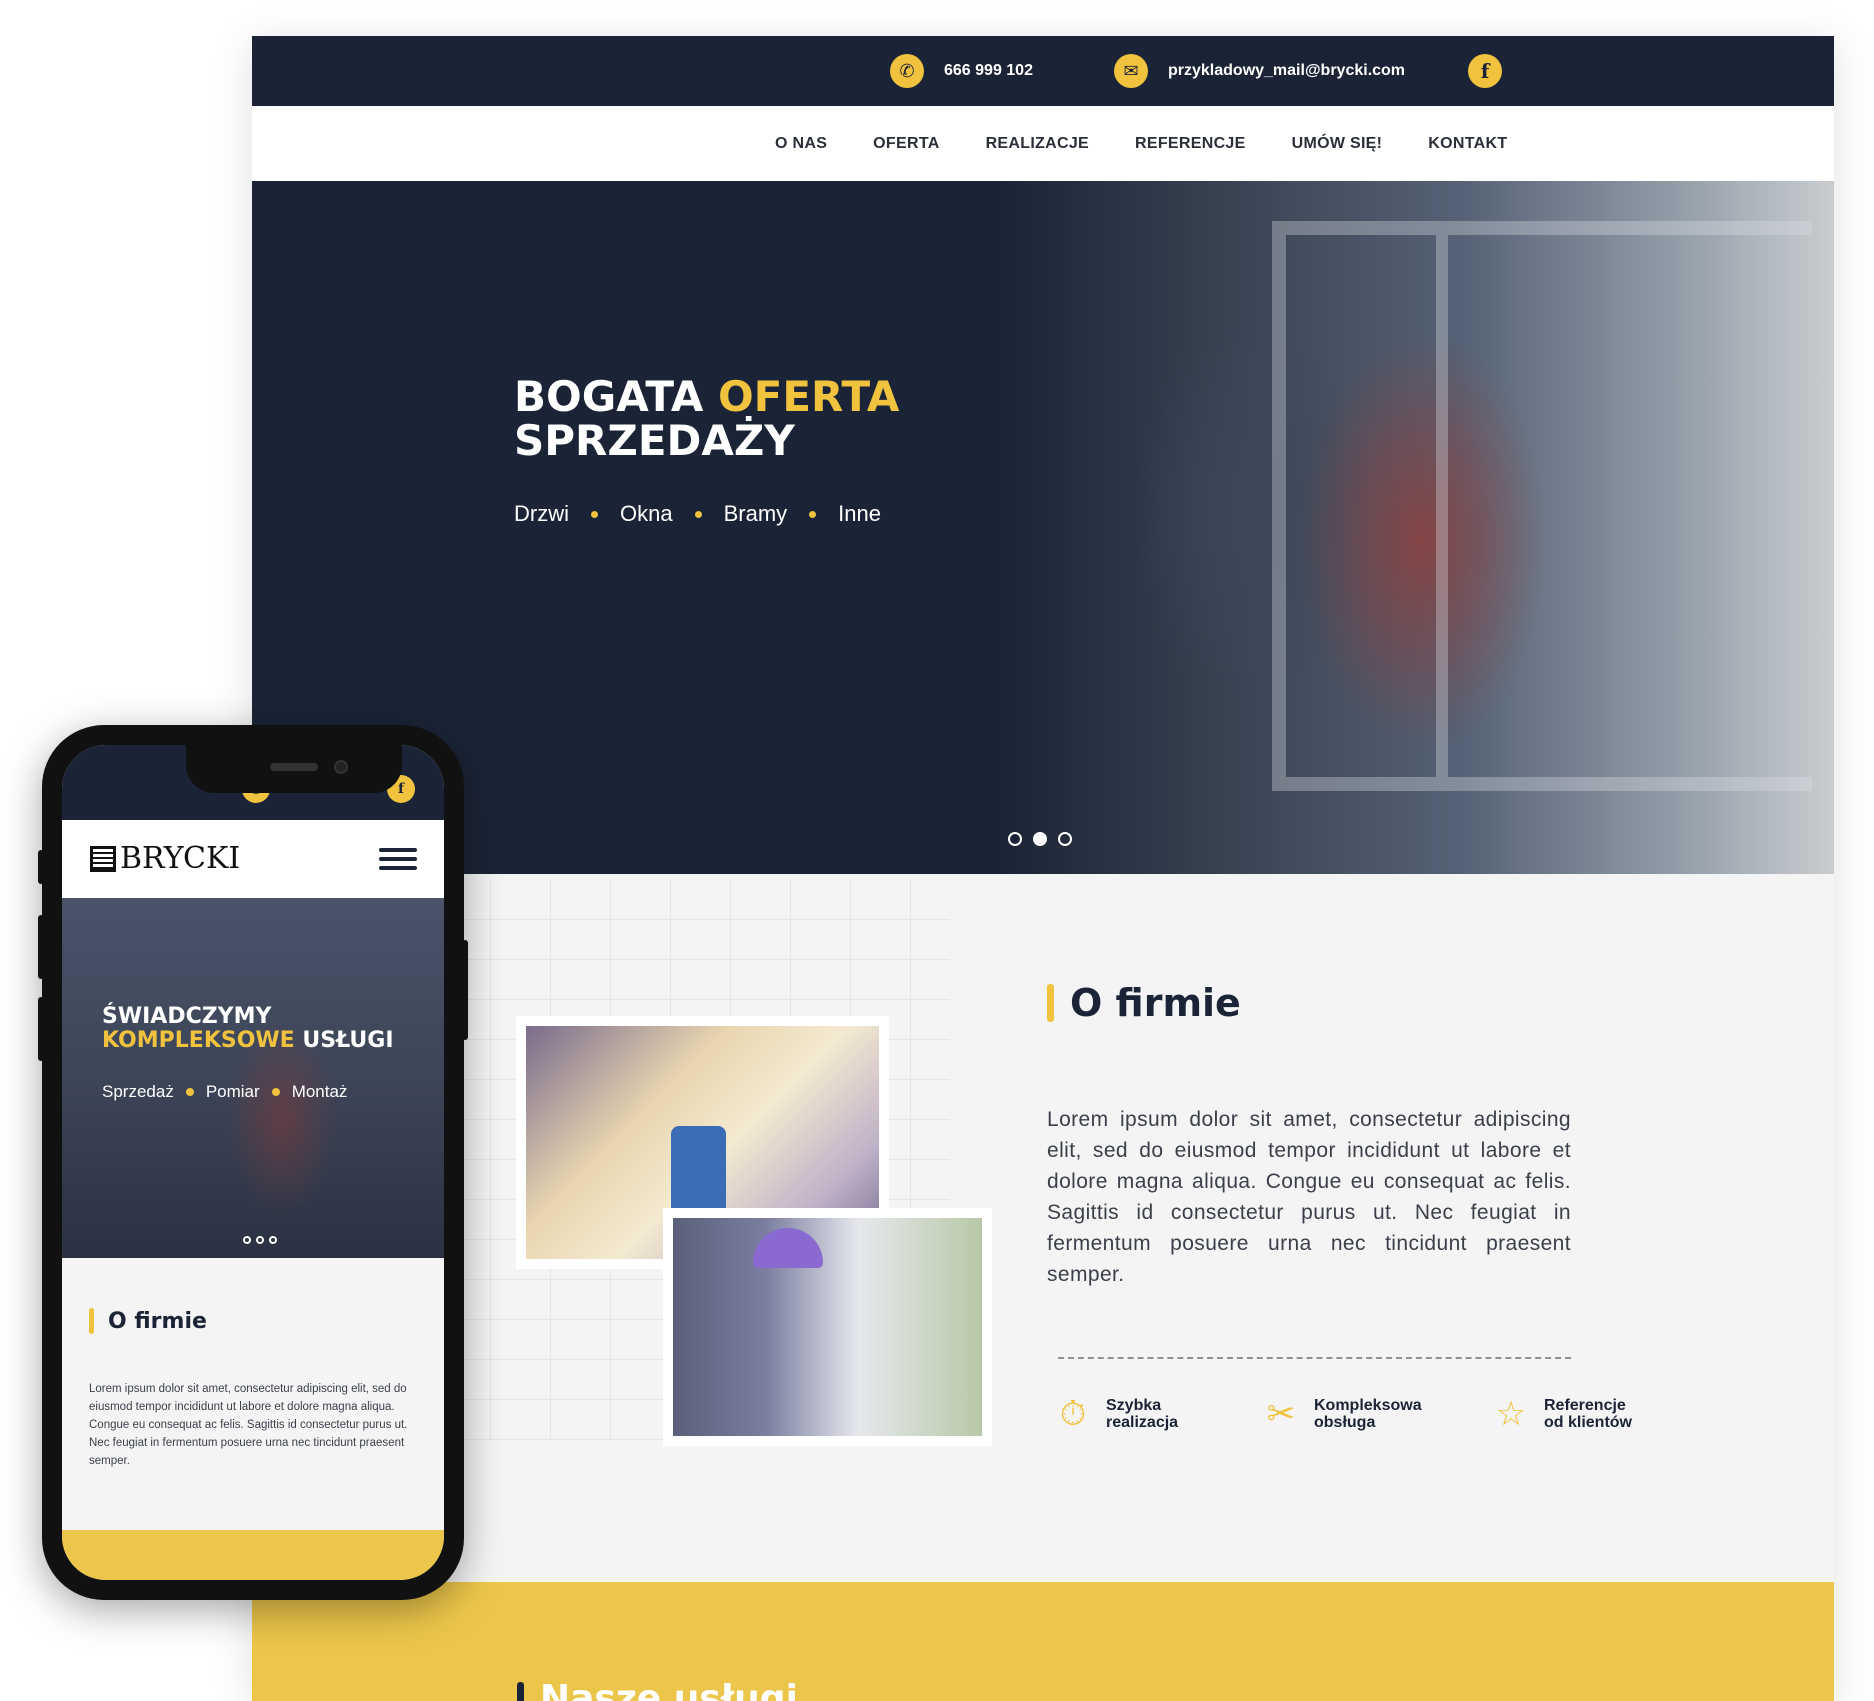  I want to click on phone-icon: ✆, so click(907, 71).